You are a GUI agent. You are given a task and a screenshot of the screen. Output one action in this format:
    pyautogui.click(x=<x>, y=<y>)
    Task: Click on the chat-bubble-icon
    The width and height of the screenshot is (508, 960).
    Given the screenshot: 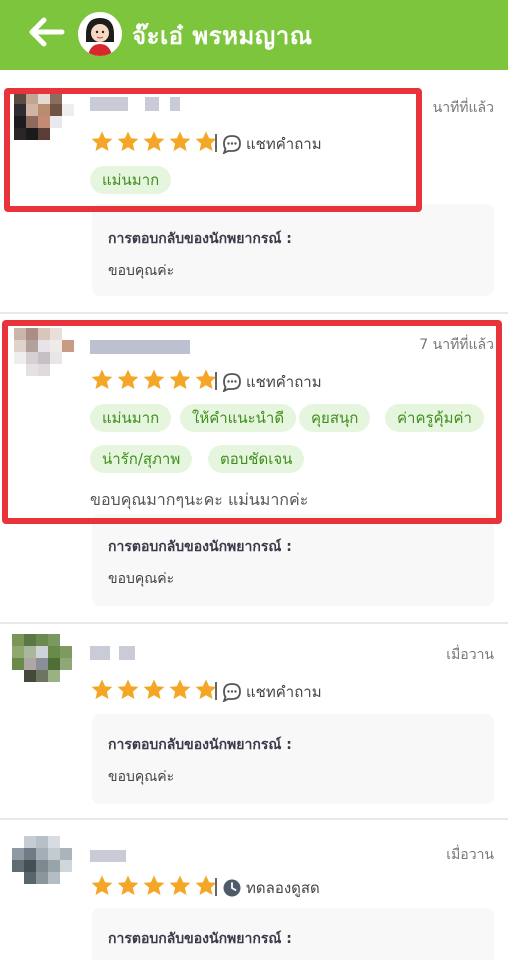 What is the action you would take?
    pyautogui.click(x=231, y=692)
    